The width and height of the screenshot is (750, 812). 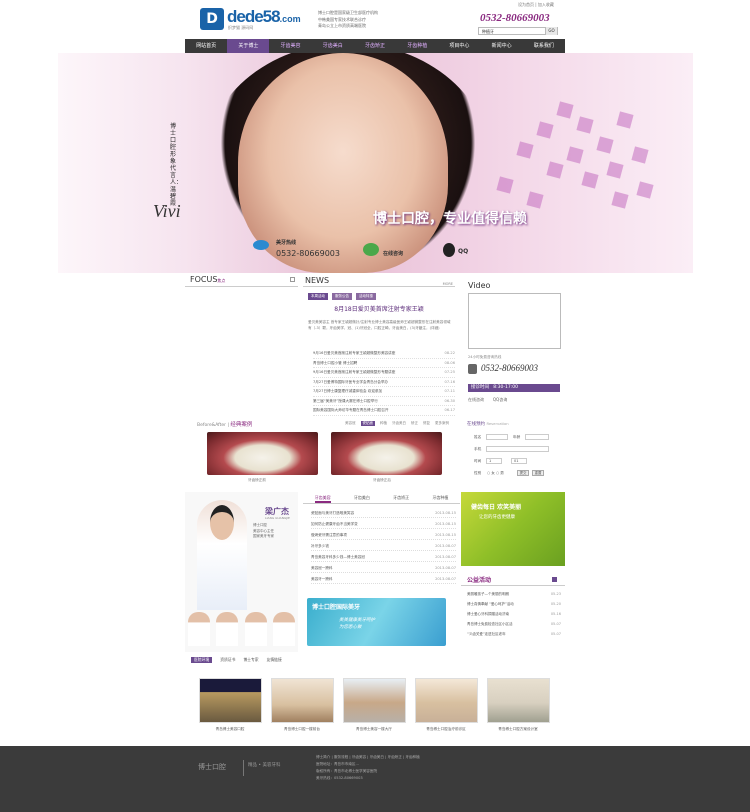 I want to click on tab-weekly-events: 本周活动, so click(x=318, y=296).